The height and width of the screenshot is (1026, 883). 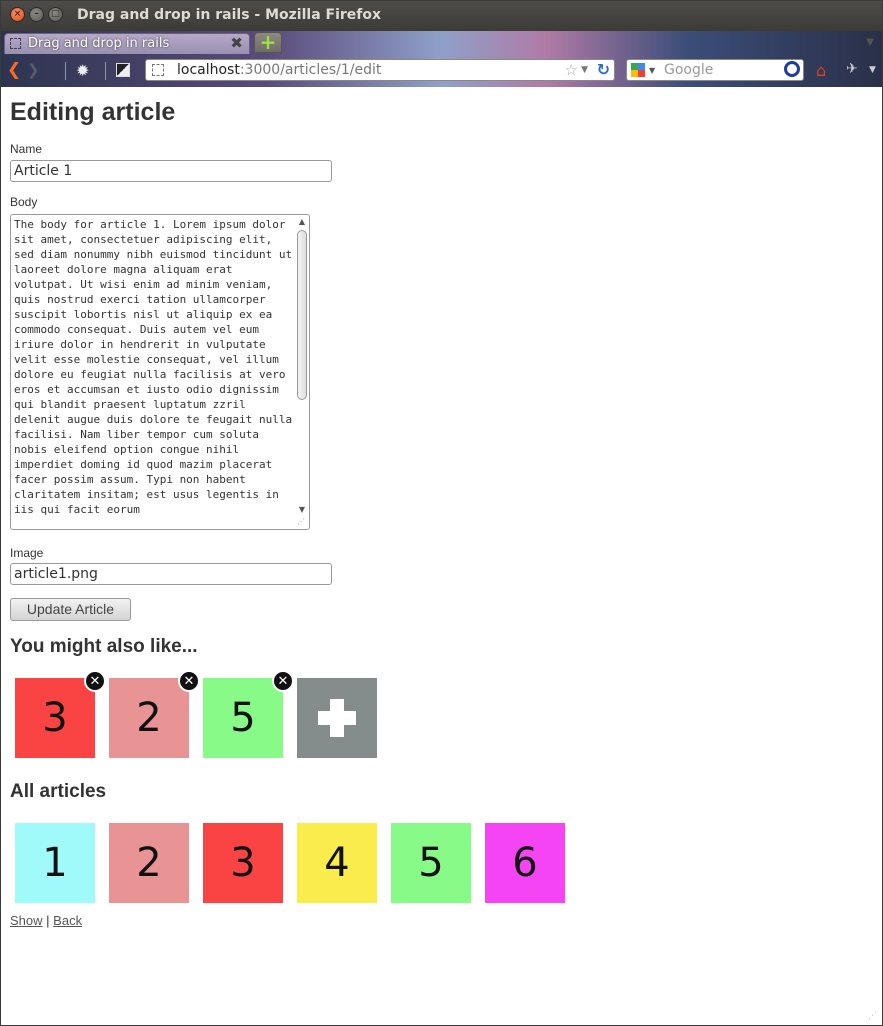 I want to click on all-articles-heading: All articles, so click(x=58, y=791).